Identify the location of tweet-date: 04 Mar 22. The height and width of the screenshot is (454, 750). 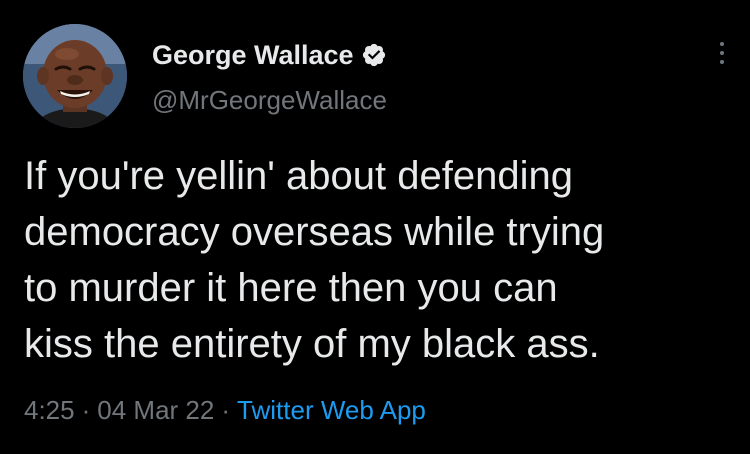
(155, 410).